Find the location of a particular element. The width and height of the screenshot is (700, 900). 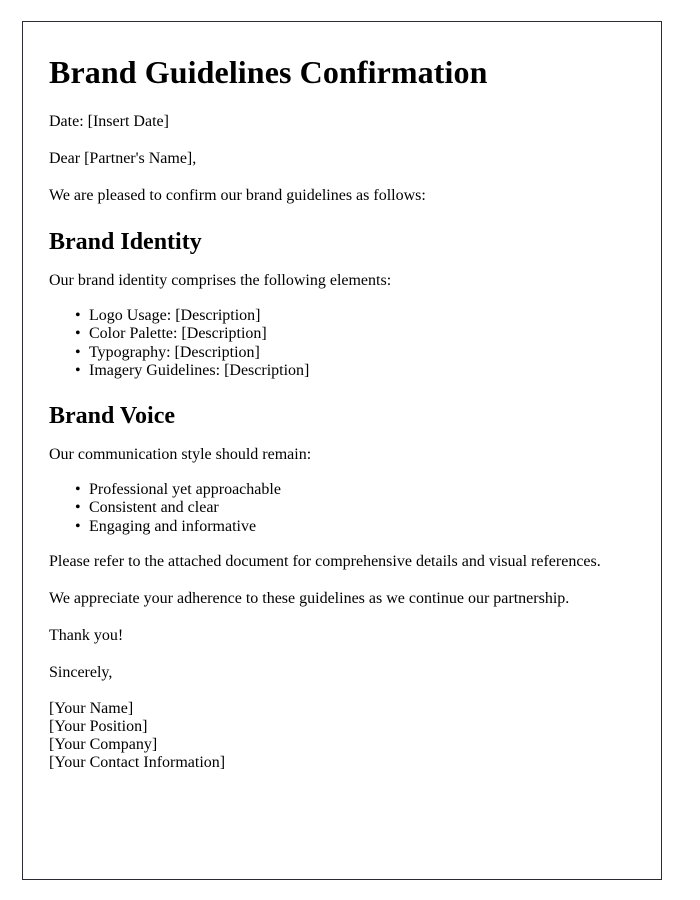

section-intro-brand-voice: Our communication style should remain: is located at coordinates (180, 454).